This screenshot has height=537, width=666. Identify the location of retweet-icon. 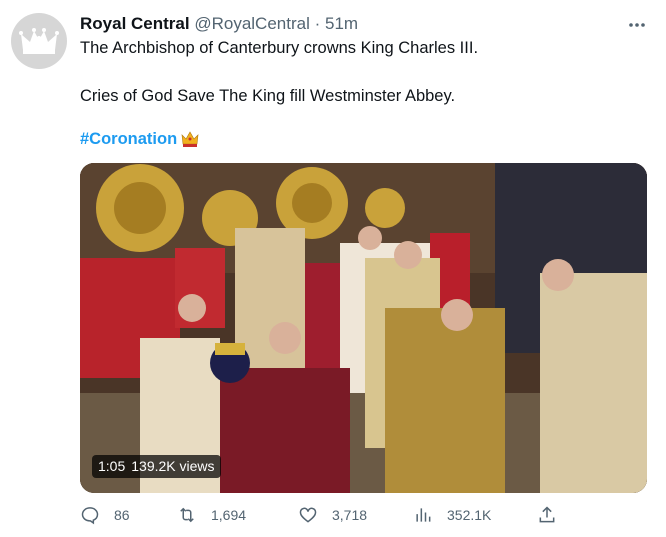
(187, 515).